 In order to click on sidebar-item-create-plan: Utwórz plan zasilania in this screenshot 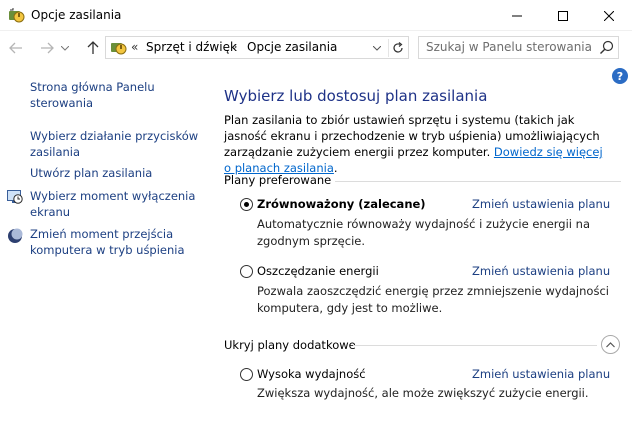, I will do `click(115, 173)`.